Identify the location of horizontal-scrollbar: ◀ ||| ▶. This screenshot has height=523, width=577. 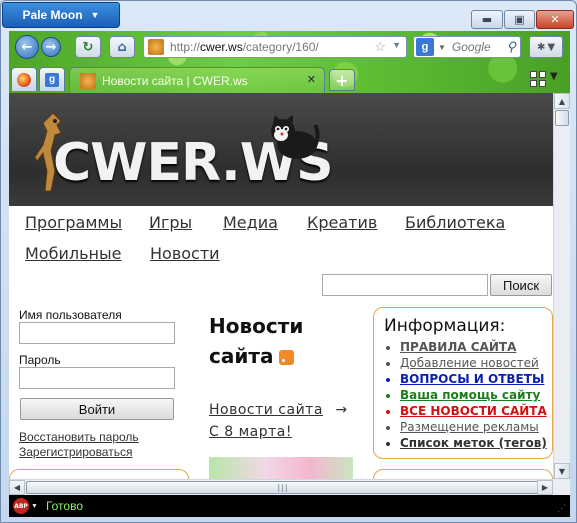
(281, 487).